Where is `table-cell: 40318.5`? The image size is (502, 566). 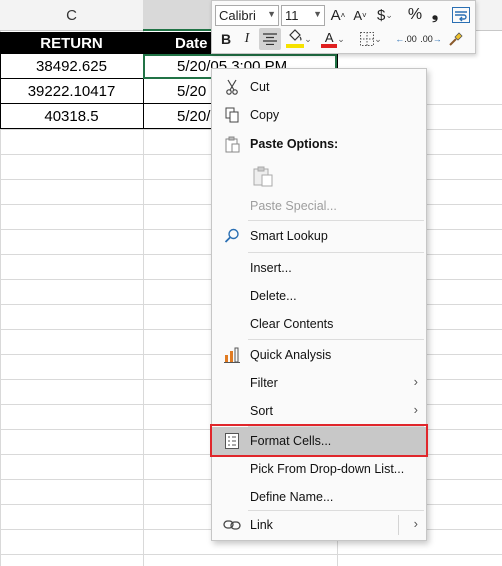 table-cell: 40318.5 is located at coordinates (71, 116).